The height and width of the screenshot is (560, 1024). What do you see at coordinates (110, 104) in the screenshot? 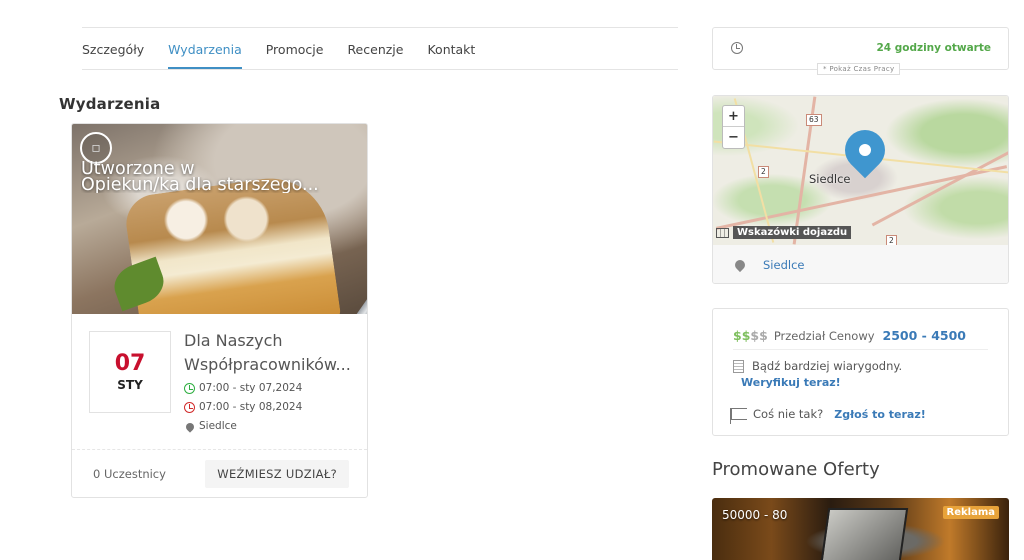
I see `section-title: Wydarzenia` at bounding box center [110, 104].